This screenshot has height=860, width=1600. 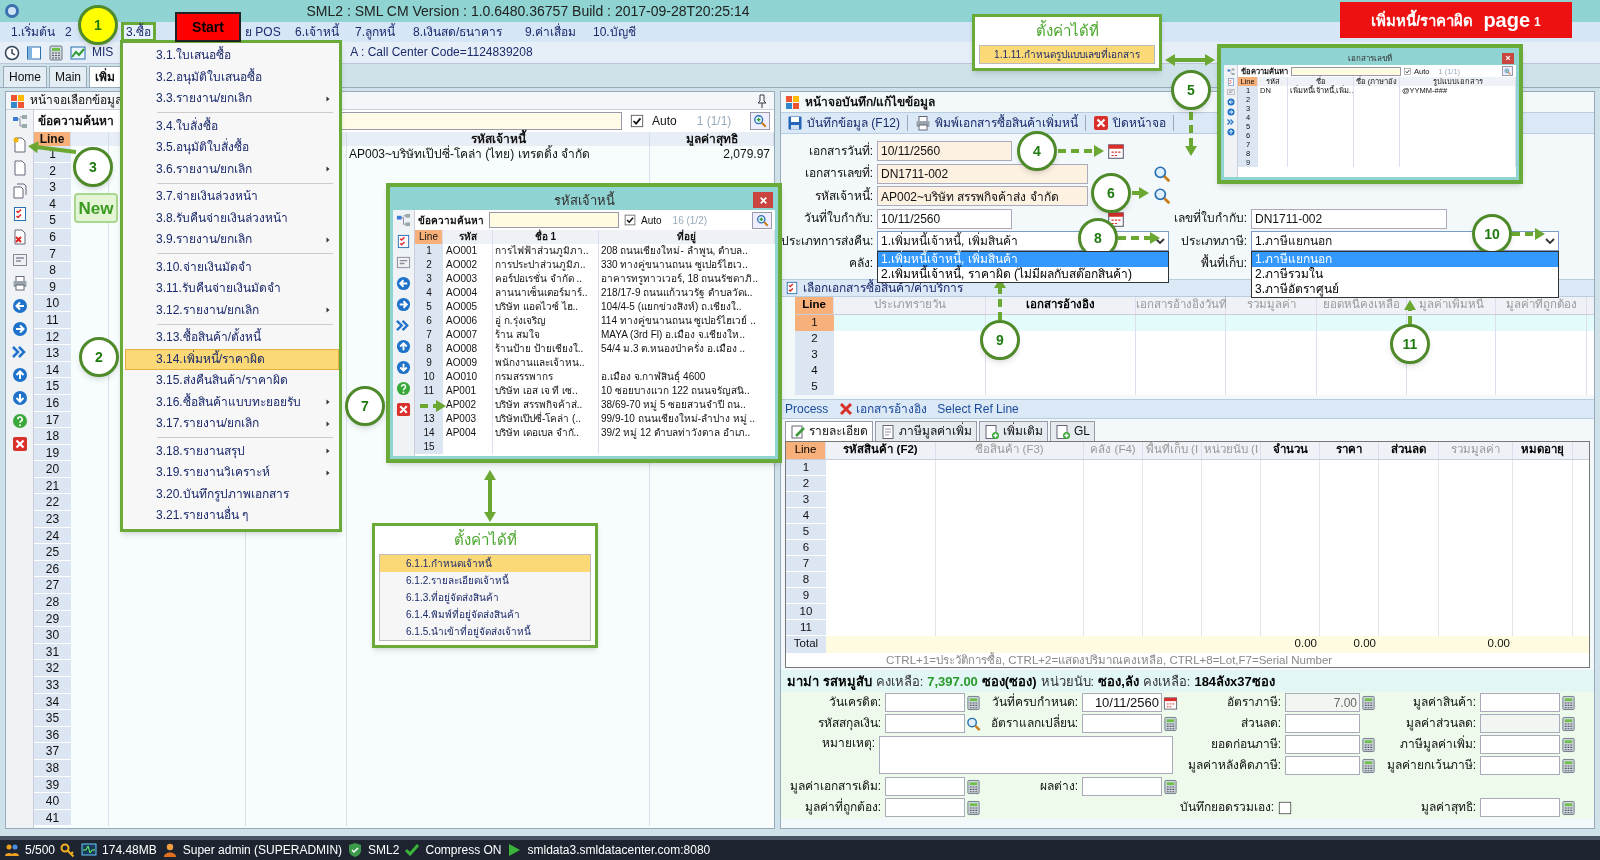 I want to click on menu-item: 3.1.ใบเสนอซื้อ, so click(x=232, y=56).